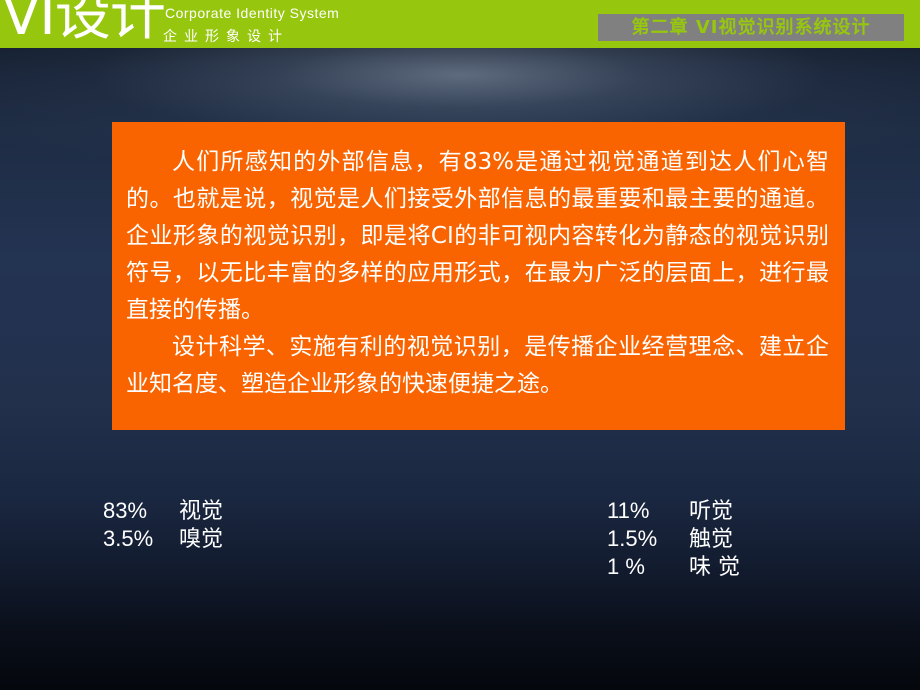 The image size is (920, 690). Describe the element at coordinates (128, 538) in the screenshot. I see `statistic-value: 3.5%` at that location.